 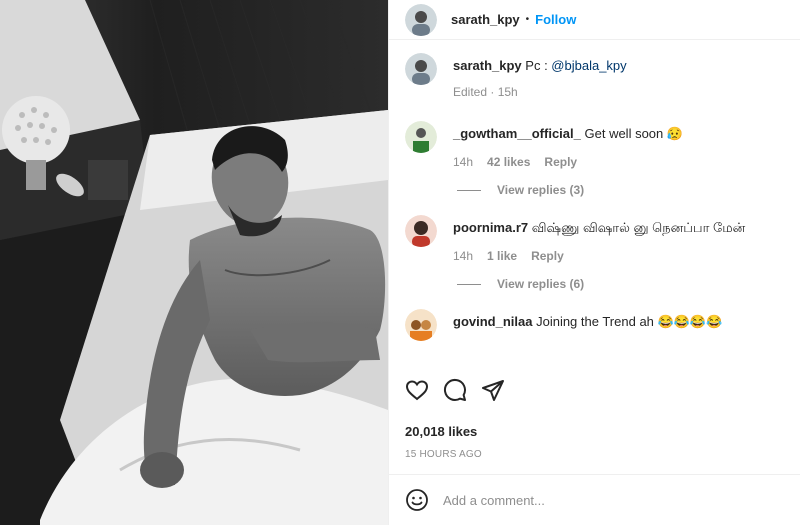 I want to click on comment-meta: 14h 42 likes Reply, so click(x=618, y=162).